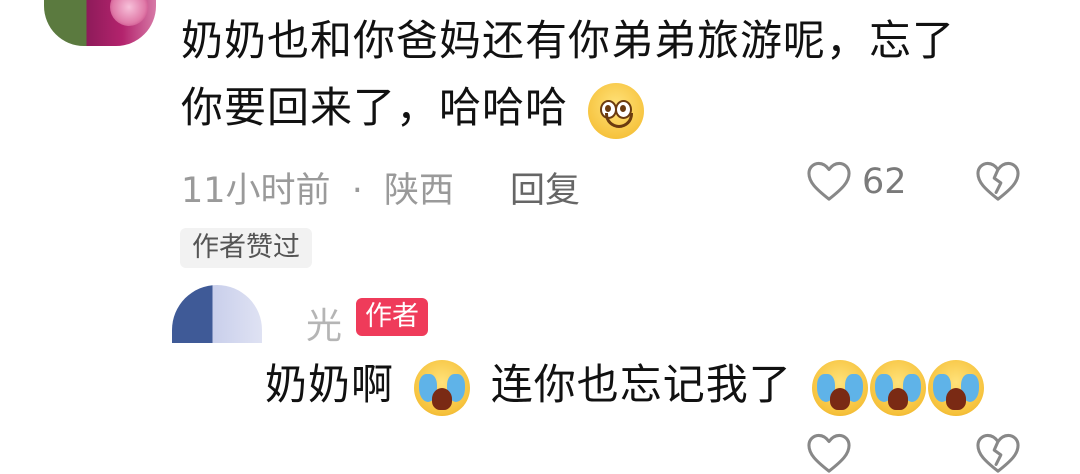 The image size is (1080, 474). Describe the element at coordinates (545, 187) in the screenshot. I see `reply-button: 回复` at that location.